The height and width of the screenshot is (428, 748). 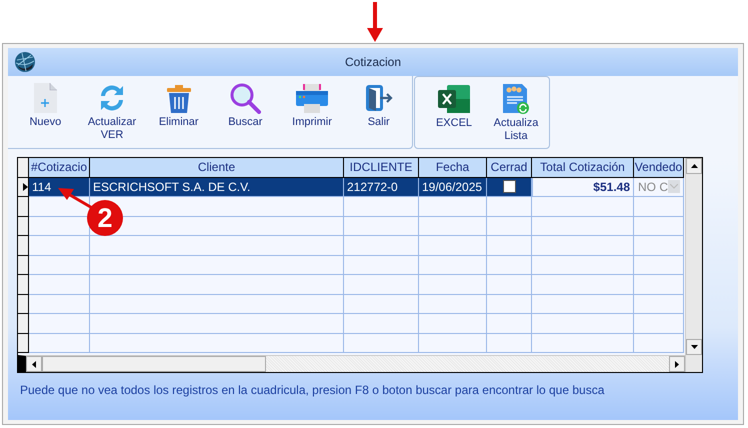 What do you see at coordinates (659, 168) in the screenshot?
I see `column-header: Vendedo` at bounding box center [659, 168].